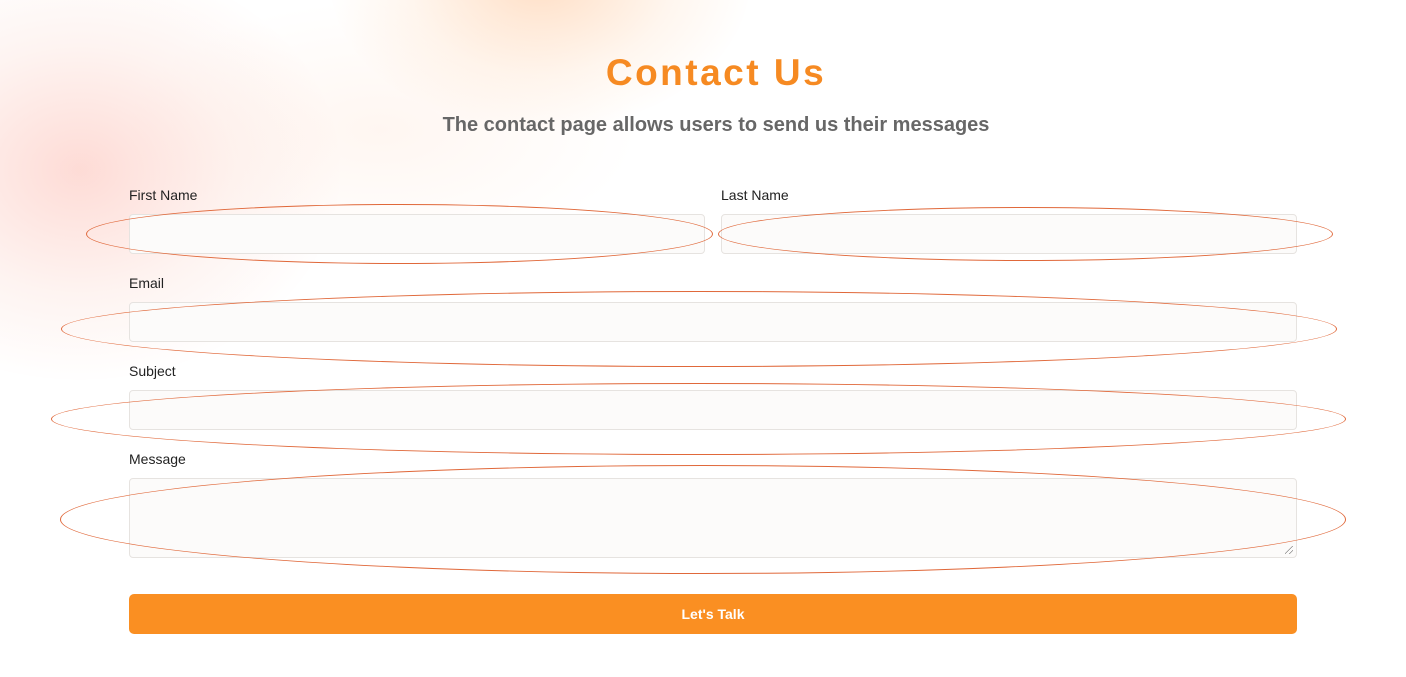 The height and width of the screenshot is (677, 1406). What do you see at coordinates (716, 72) in the screenshot?
I see `page-title: Contact Us` at bounding box center [716, 72].